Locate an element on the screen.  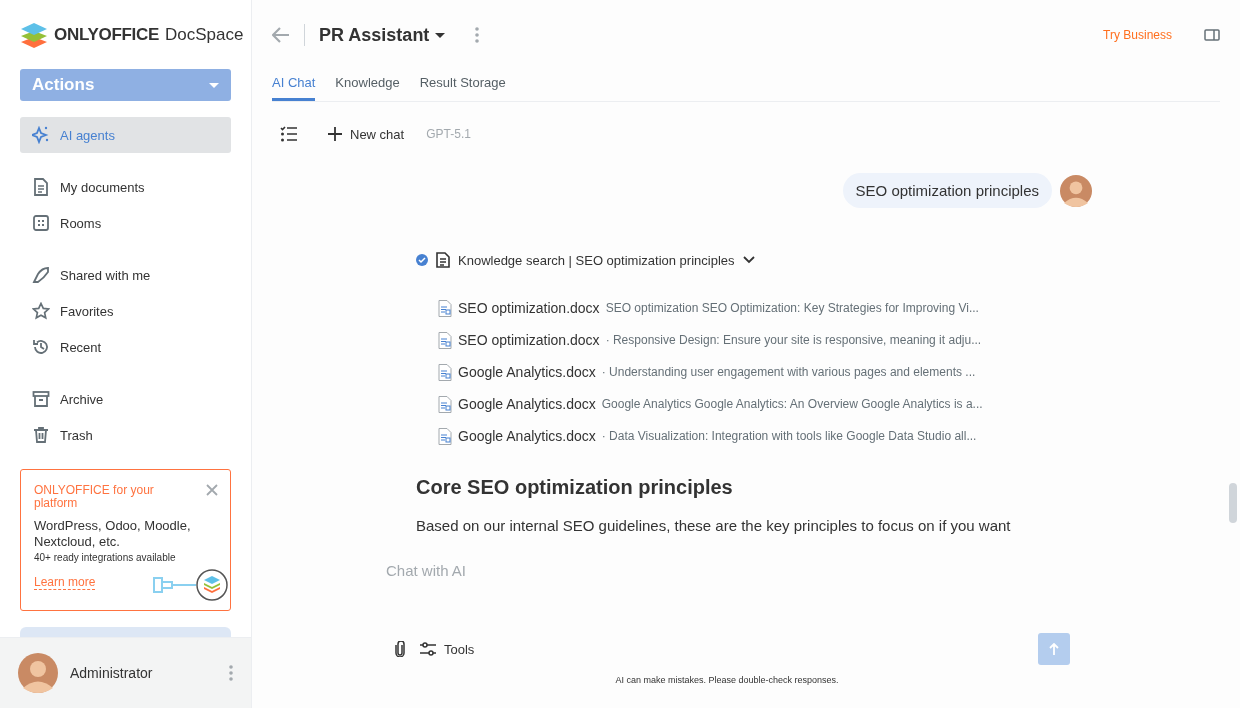
tools-button: Tools is located at coordinates (447, 649).